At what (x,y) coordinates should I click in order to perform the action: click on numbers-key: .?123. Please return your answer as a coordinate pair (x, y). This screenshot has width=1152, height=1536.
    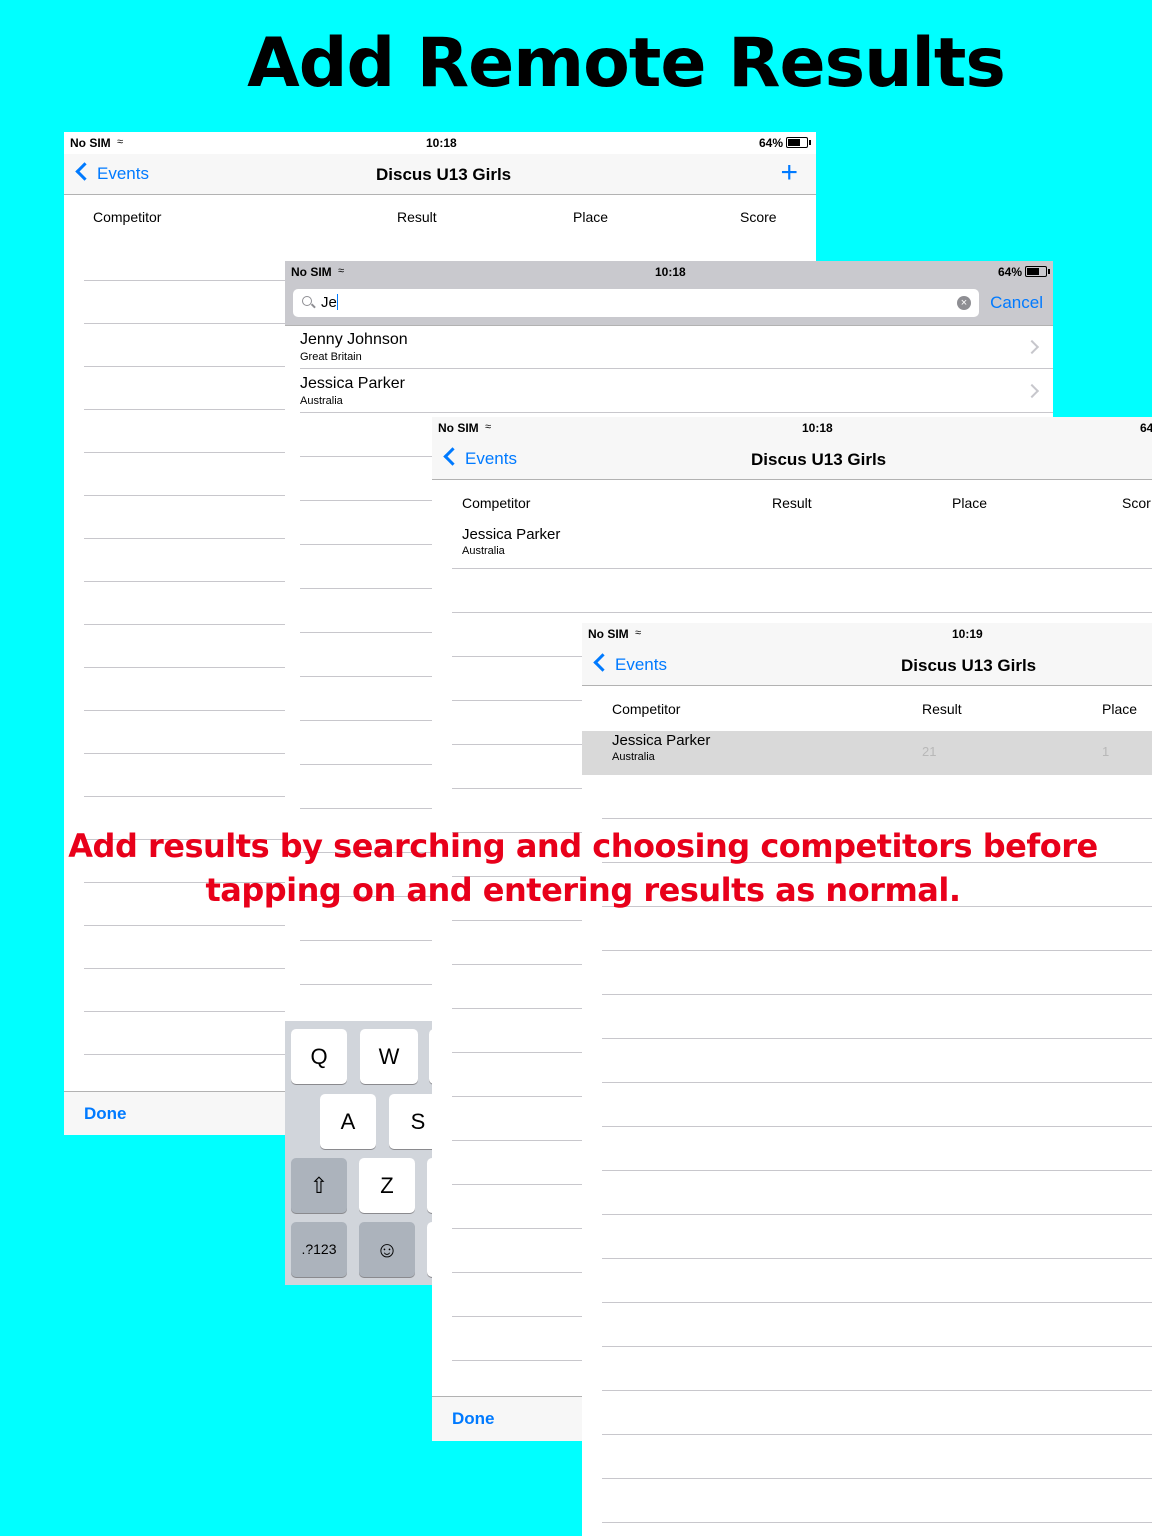
    Looking at the image, I should click on (319, 1249).